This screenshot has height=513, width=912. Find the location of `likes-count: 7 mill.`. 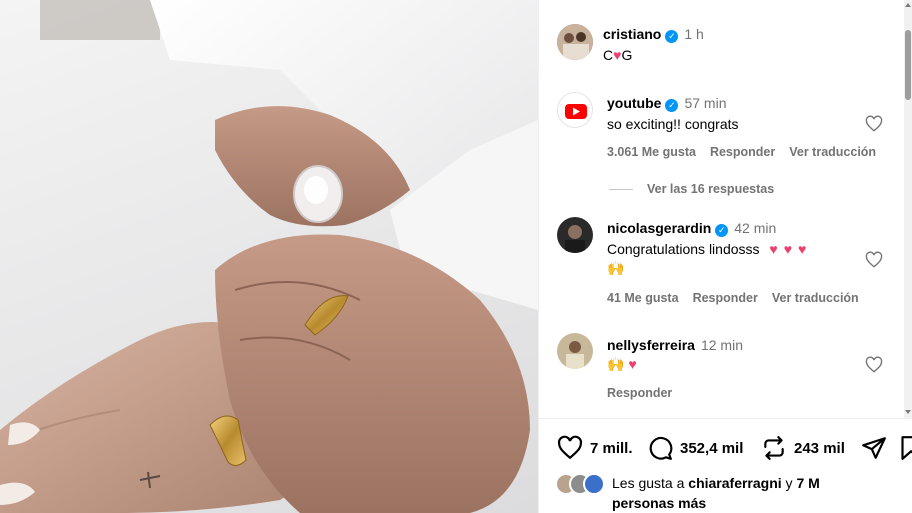

likes-count: 7 mill. is located at coordinates (611, 448).